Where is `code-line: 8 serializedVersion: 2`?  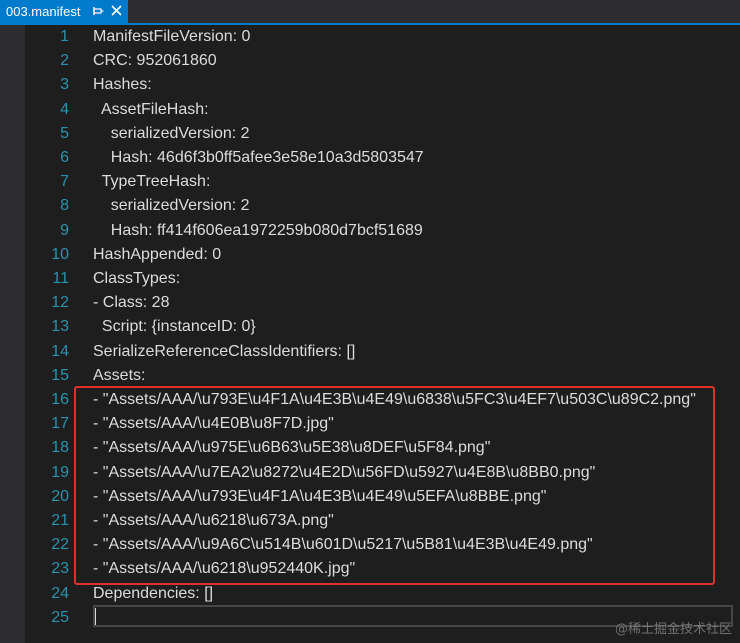
code-line: 8 serializedVersion: 2 is located at coordinates (382, 206).